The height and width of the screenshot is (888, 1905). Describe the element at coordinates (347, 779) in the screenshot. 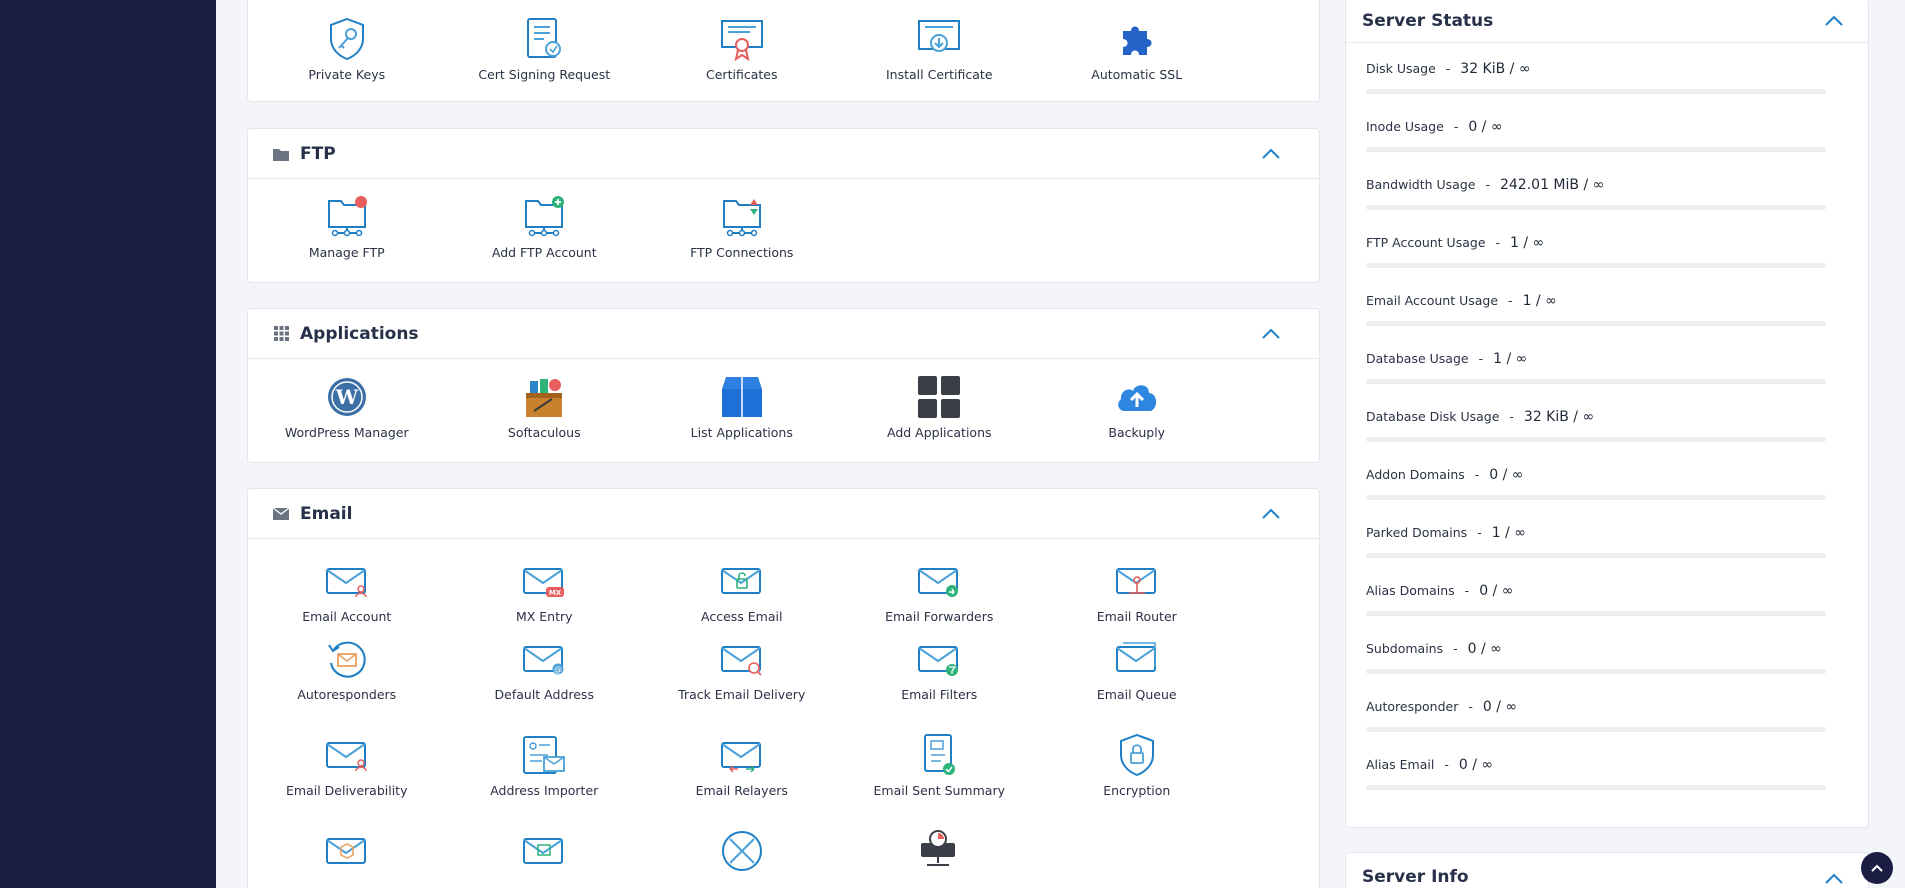

I see `tile-email-deliverability: Email Deliverability` at that location.